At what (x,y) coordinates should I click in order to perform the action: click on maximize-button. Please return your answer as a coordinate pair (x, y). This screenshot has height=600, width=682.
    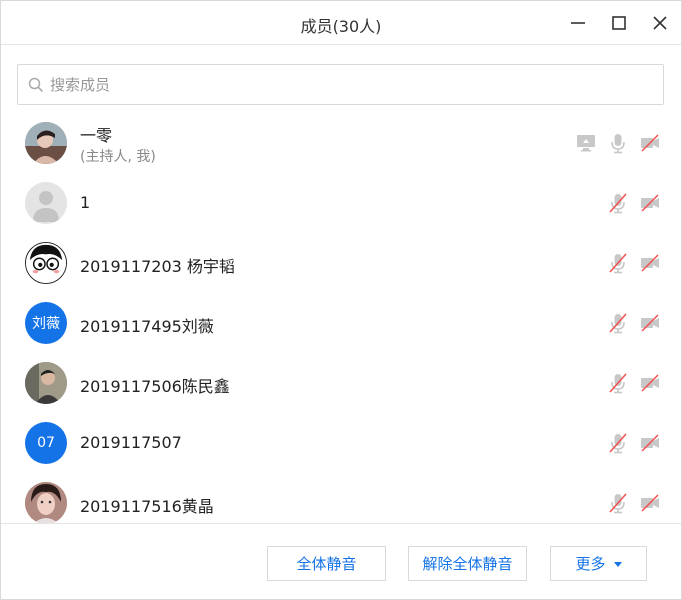
    Looking at the image, I should click on (619, 23).